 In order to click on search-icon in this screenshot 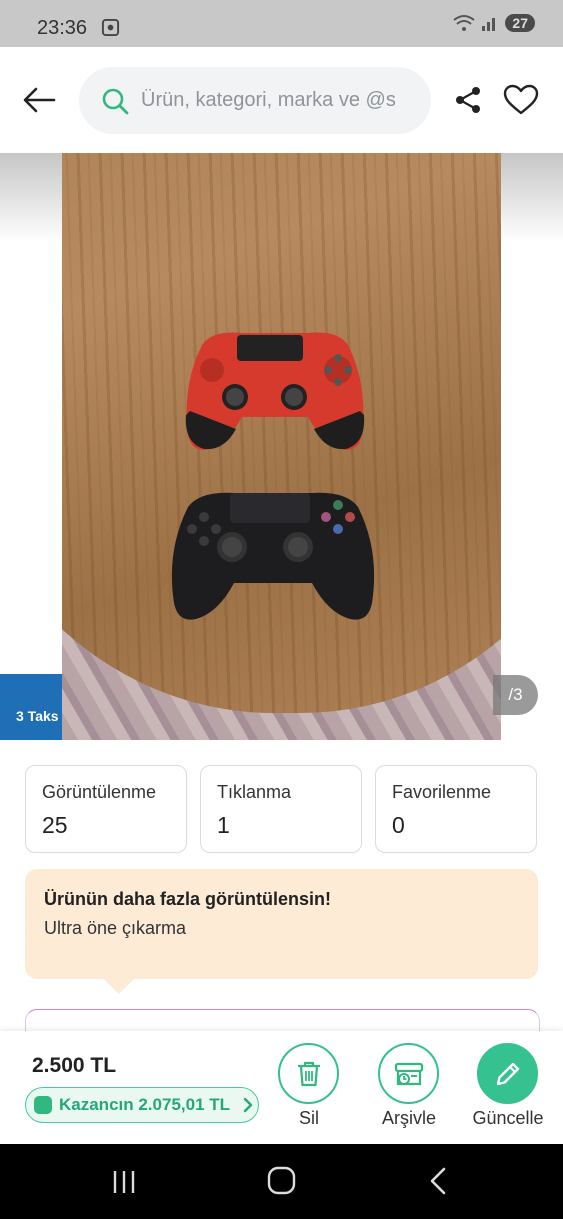, I will do `click(115, 101)`.